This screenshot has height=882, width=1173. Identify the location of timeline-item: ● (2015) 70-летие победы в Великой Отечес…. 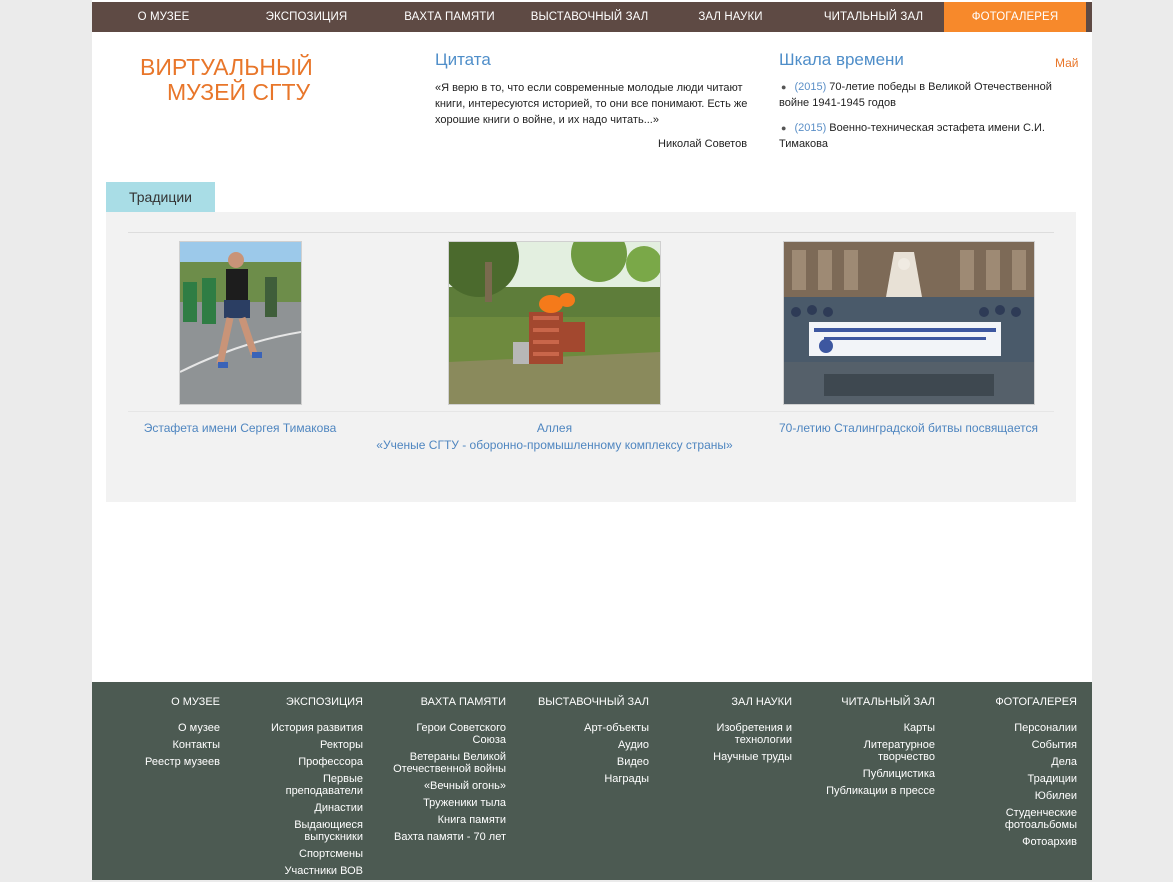
(924, 95).